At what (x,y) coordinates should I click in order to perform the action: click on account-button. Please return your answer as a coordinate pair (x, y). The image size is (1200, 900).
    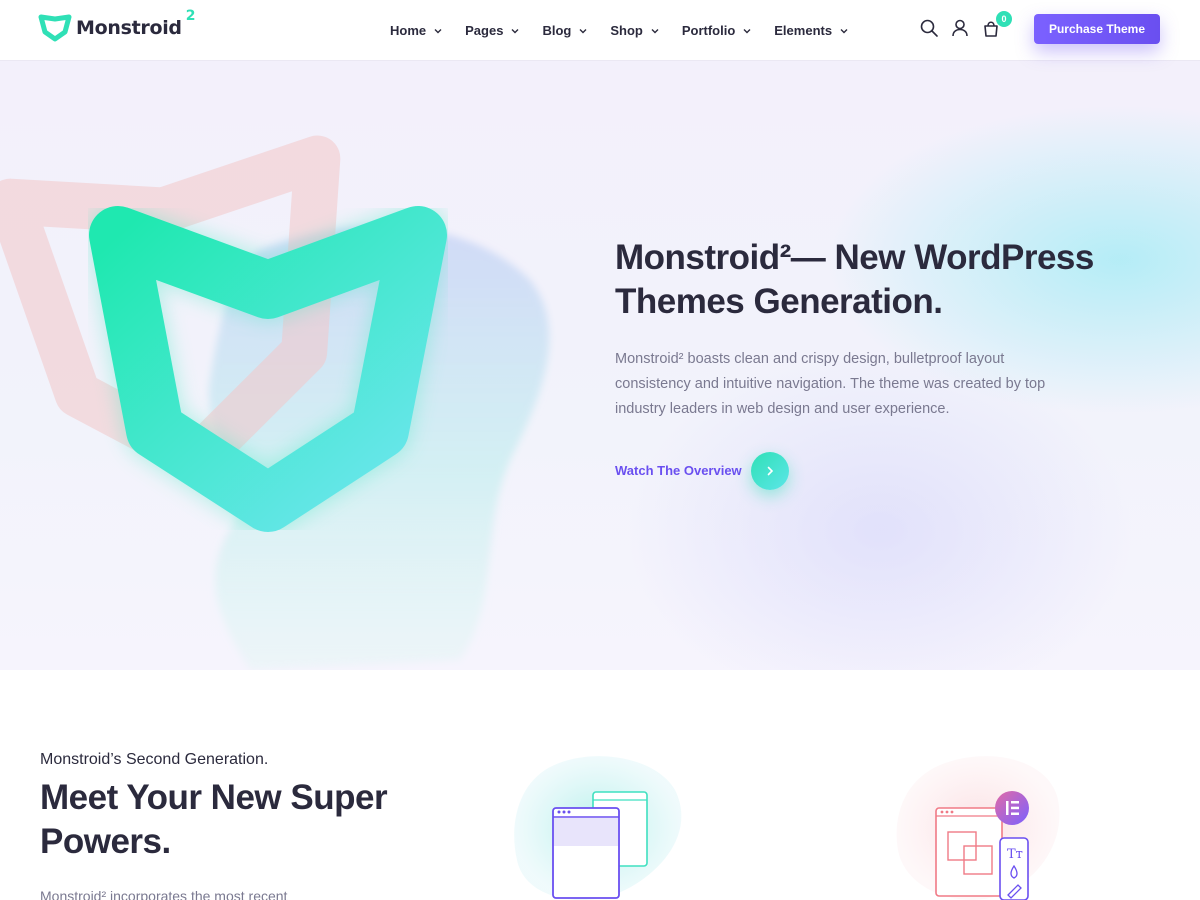
    Looking at the image, I should click on (960, 28).